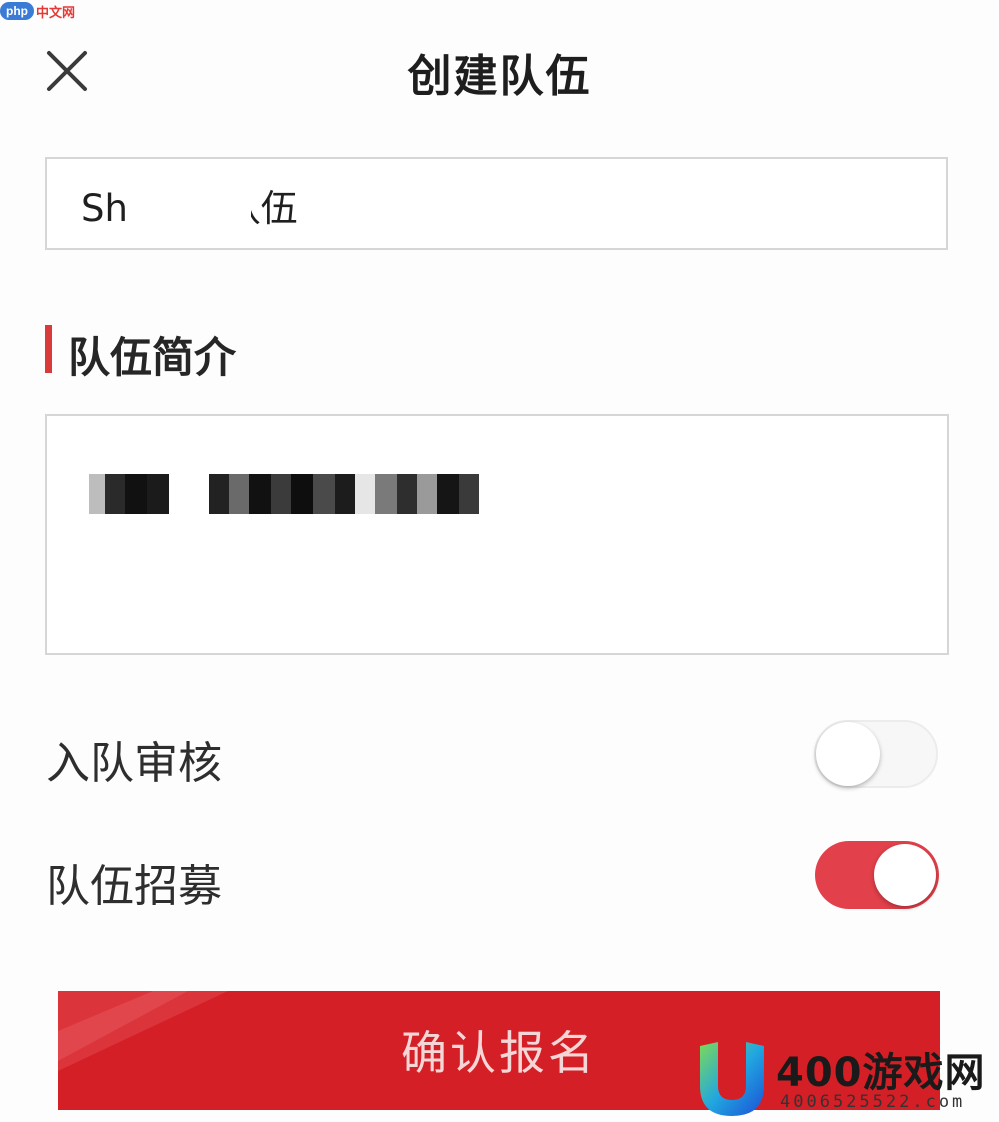 Image resolution: width=999 pixels, height=1122 pixels. Describe the element at coordinates (48, 349) in the screenshot. I see `section-accent-bar` at that location.